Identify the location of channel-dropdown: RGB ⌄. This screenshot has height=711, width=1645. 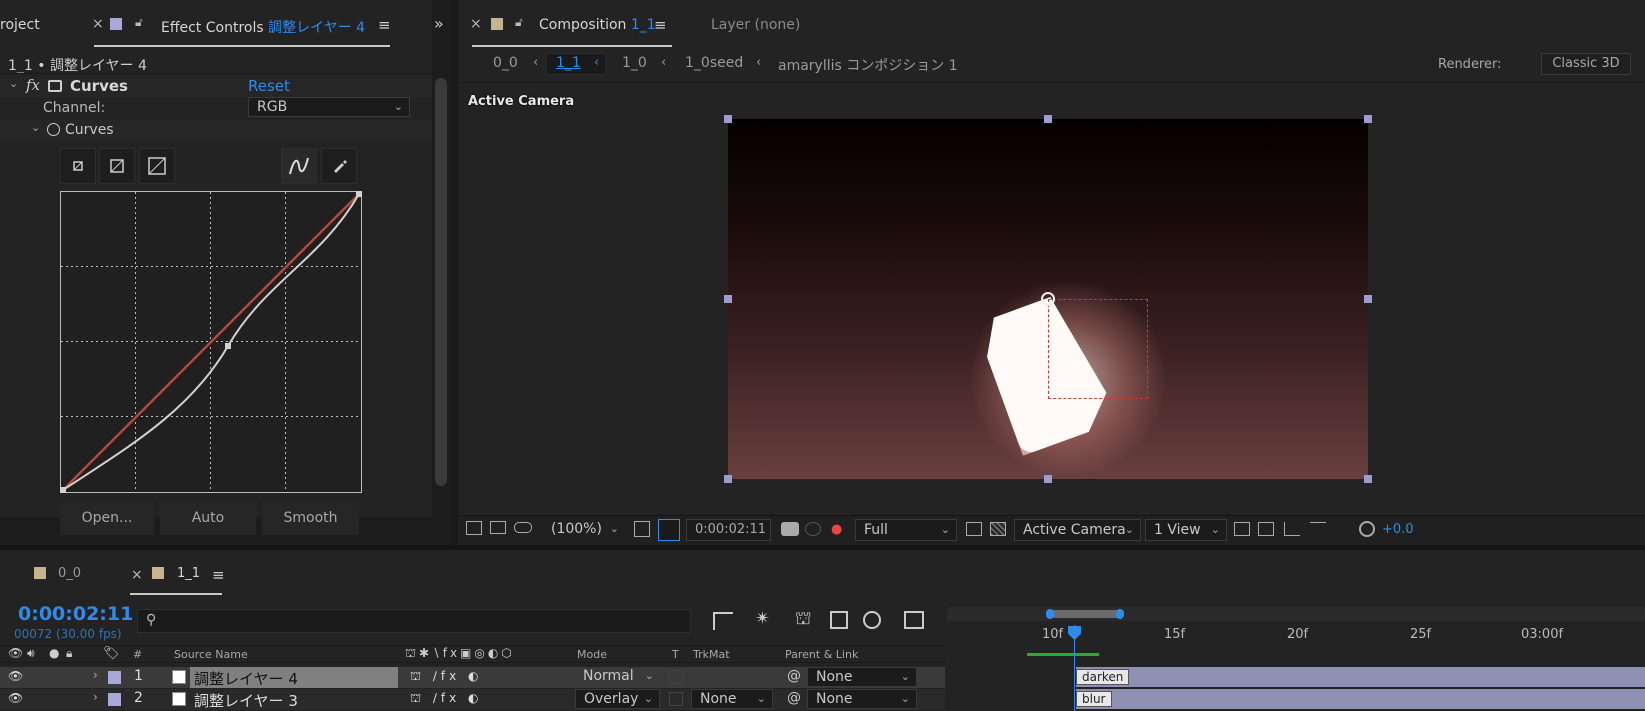
(329, 107).